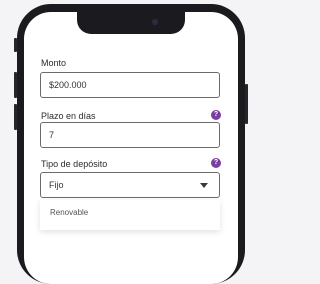 This screenshot has height=284, width=320. Describe the element at coordinates (155, 22) in the screenshot. I see `camera-icon` at that location.